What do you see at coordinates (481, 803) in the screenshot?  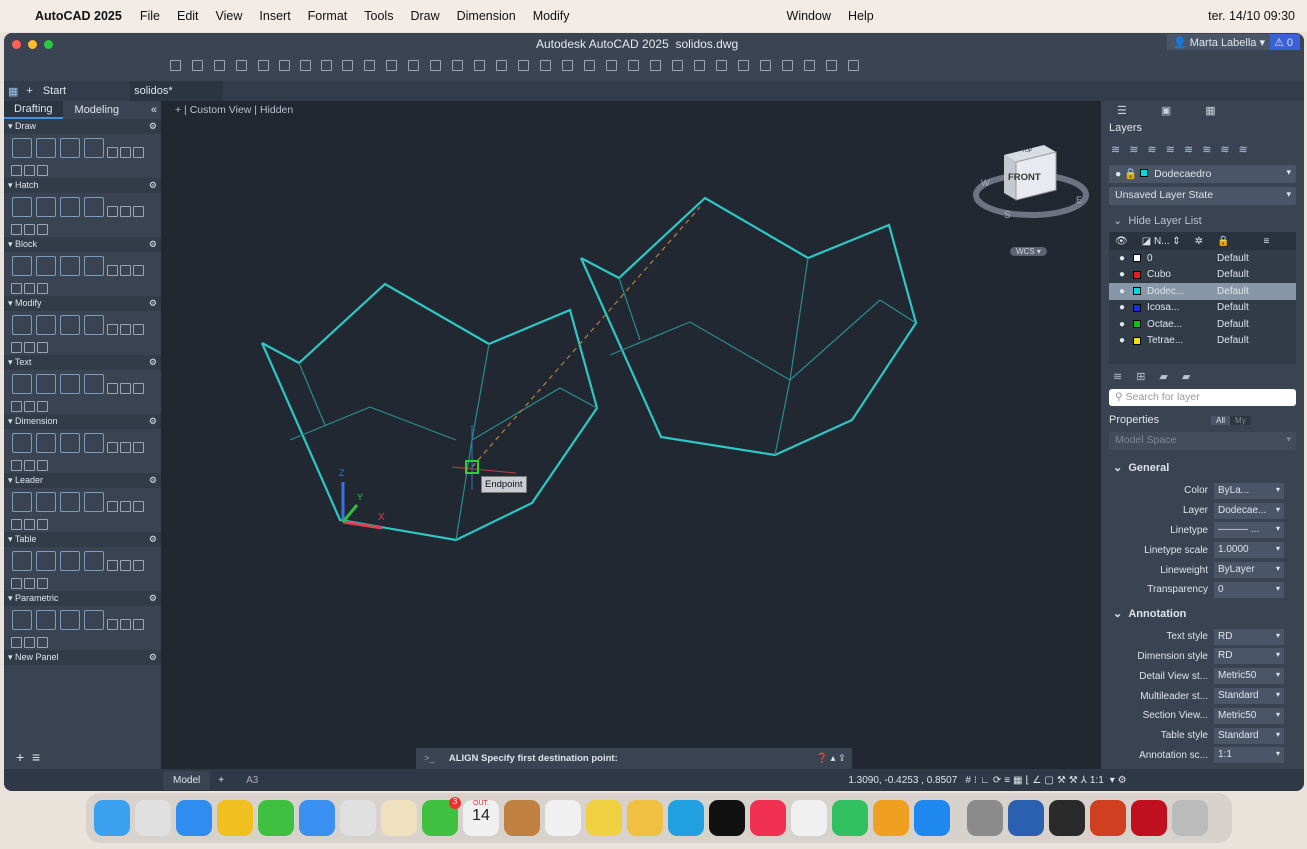 I see `calendar-month: OUT.` at bounding box center [481, 803].